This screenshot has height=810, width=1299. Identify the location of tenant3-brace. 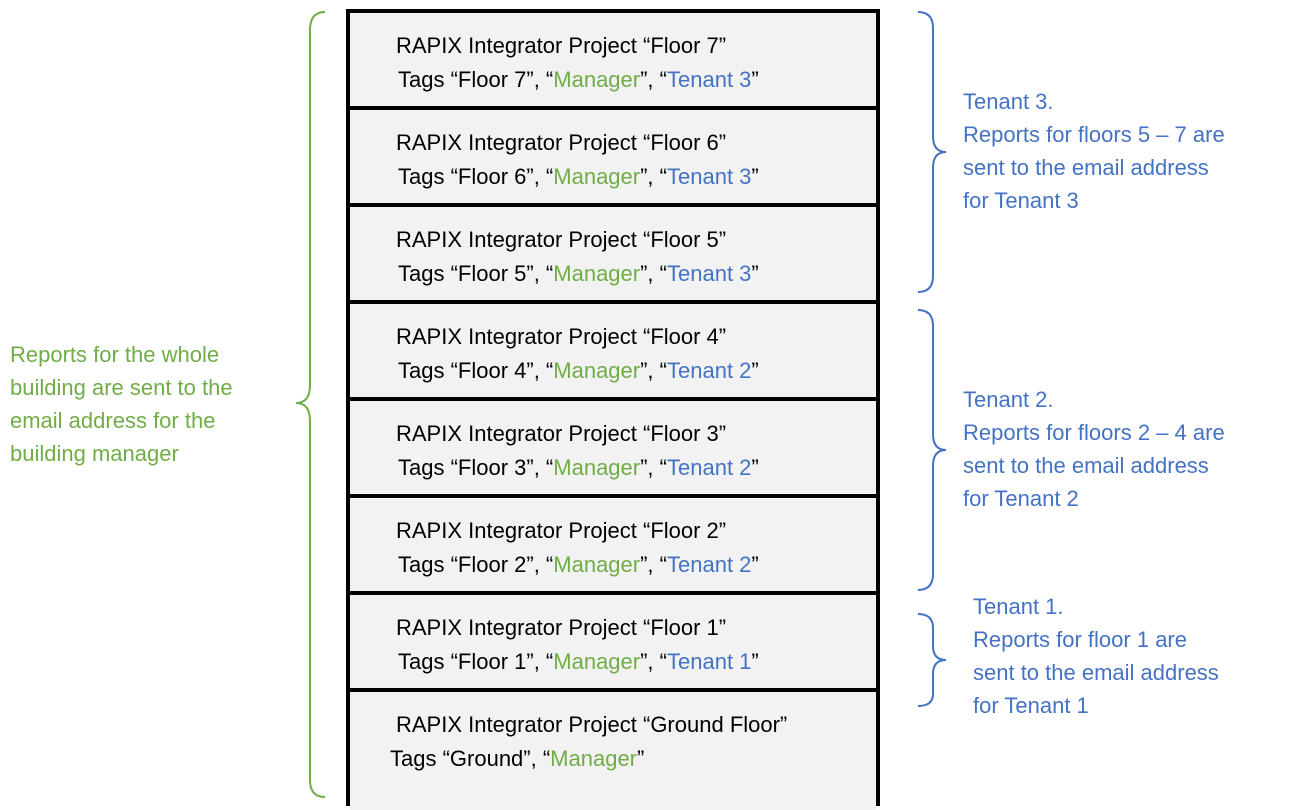
(932, 152).